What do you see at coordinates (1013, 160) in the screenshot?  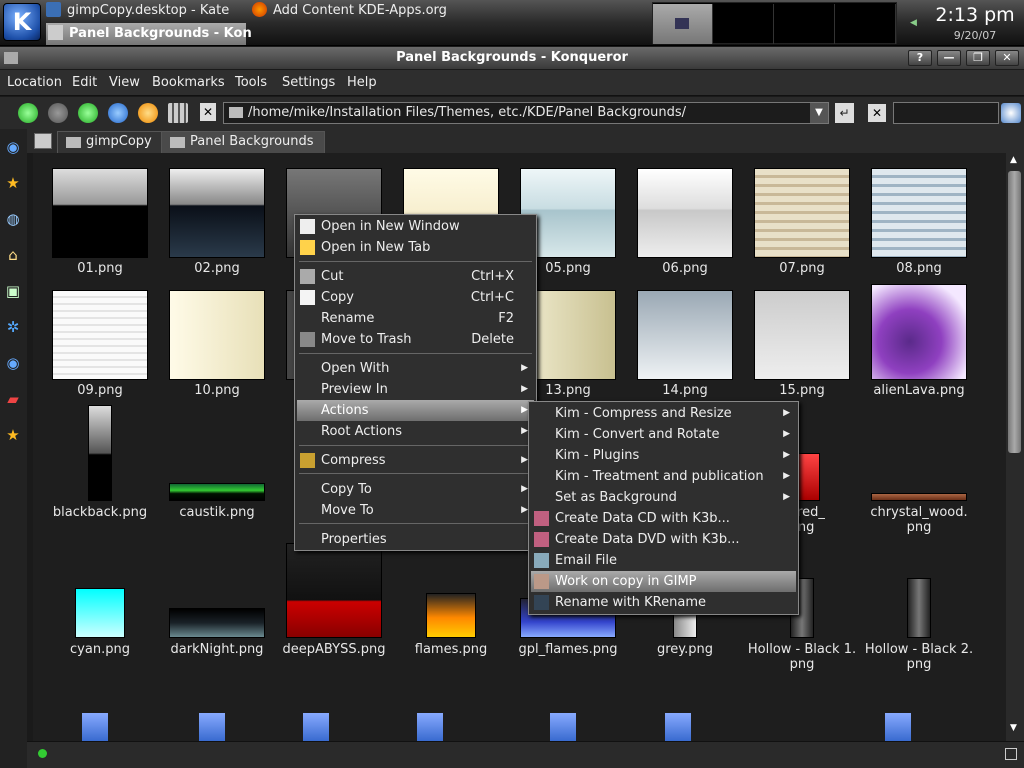 I see `scroll-up-icon: ▲` at bounding box center [1013, 160].